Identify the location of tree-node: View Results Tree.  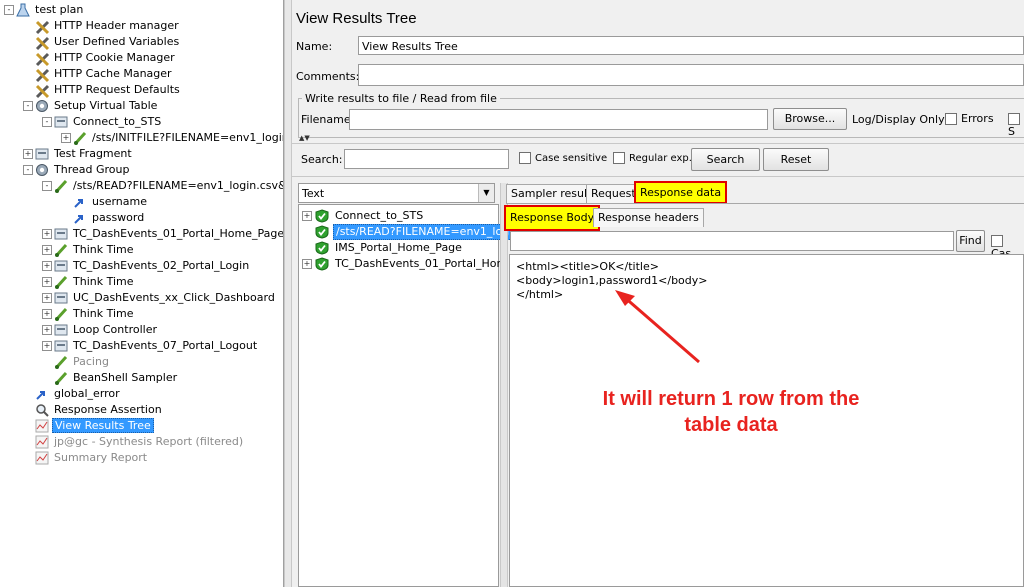
(94, 426).